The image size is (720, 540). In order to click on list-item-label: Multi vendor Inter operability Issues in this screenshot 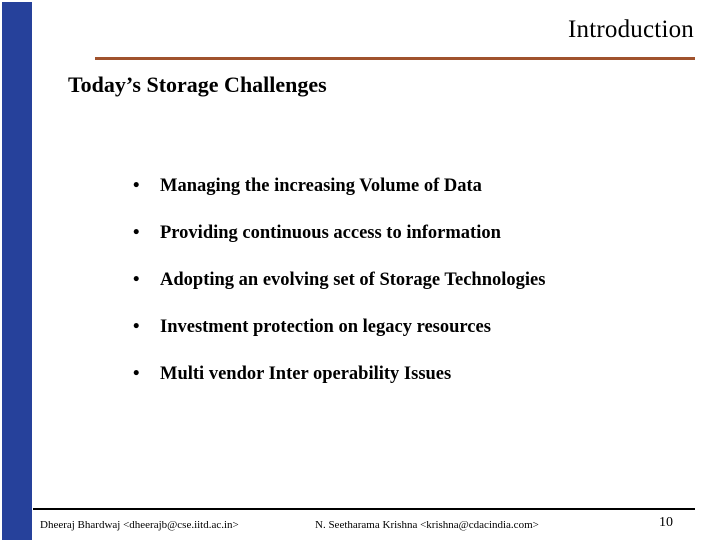, I will do `click(306, 374)`.